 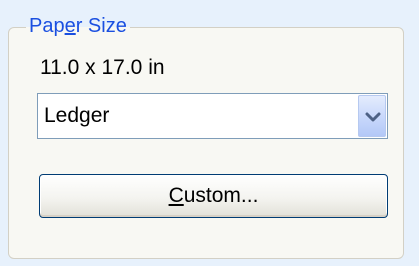 I want to click on dropdown-arrow-button, so click(x=372, y=116).